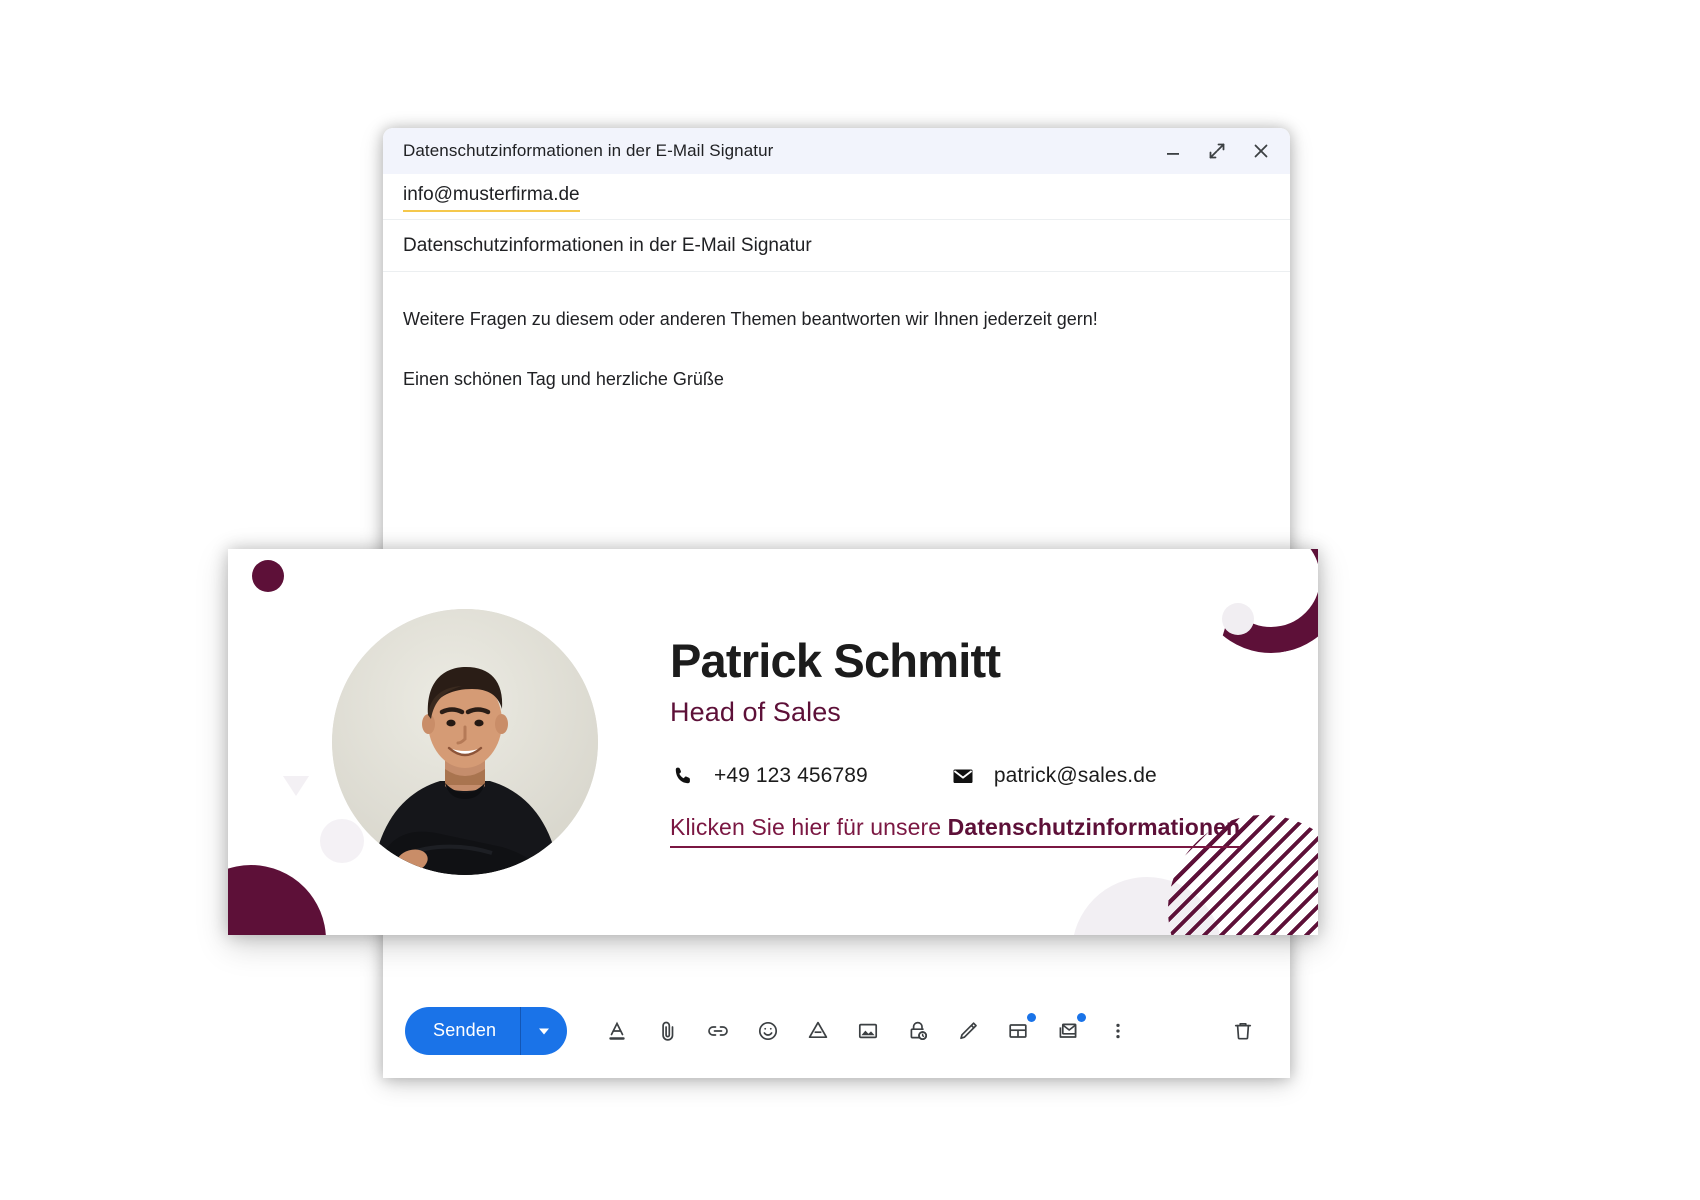 This screenshot has height=1200, width=1700. What do you see at coordinates (465, 742) in the screenshot?
I see `avatar` at bounding box center [465, 742].